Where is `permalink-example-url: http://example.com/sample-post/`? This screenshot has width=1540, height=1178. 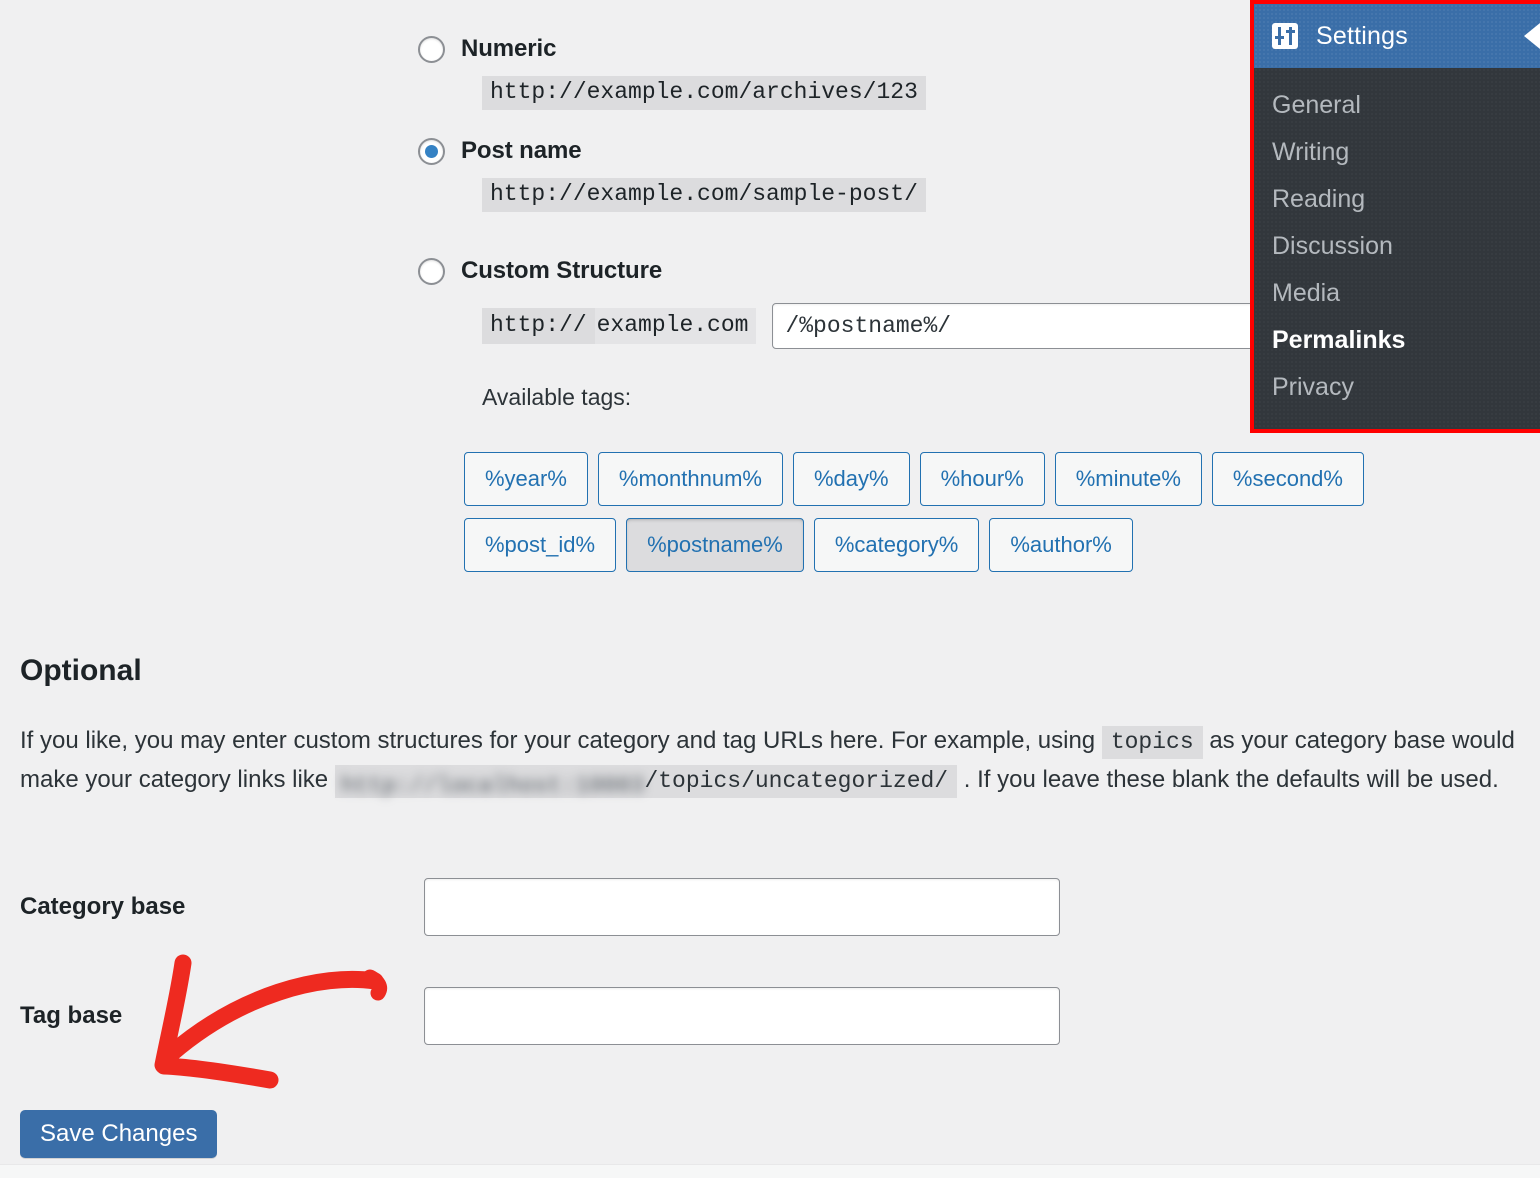
permalink-example-url: http://example.com/sample-post/ is located at coordinates (704, 195).